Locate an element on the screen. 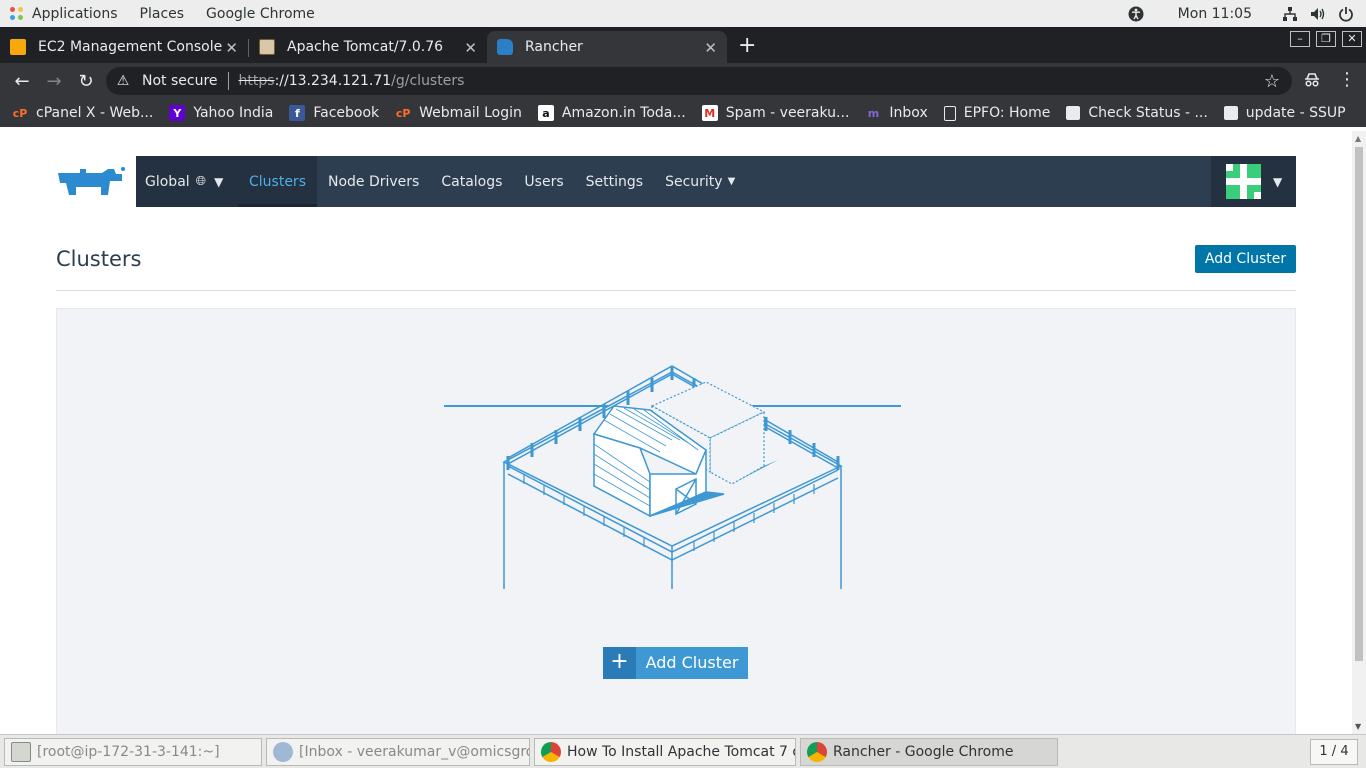  avatar is located at coordinates (1243, 181).